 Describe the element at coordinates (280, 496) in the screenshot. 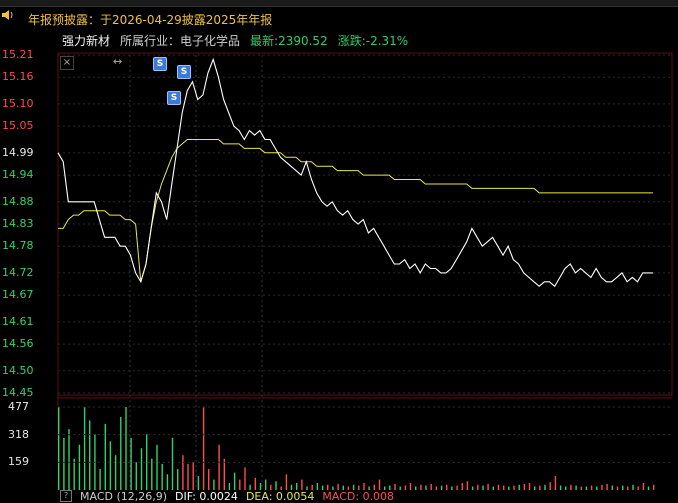

I see `macd-dea: DEA: 0.0054` at that location.